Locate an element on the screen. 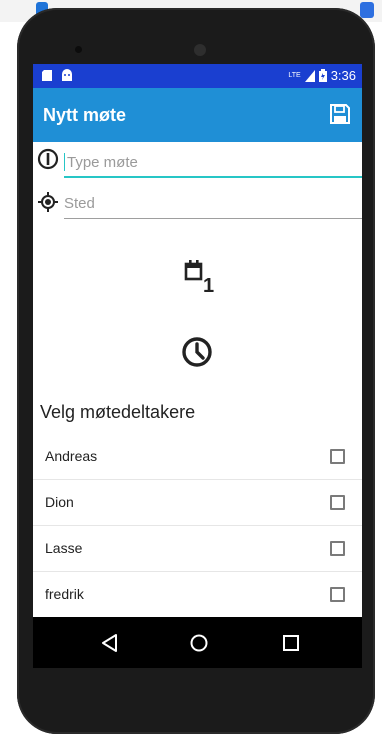 The image size is (382, 740). navigation-bar is located at coordinates (197, 642).